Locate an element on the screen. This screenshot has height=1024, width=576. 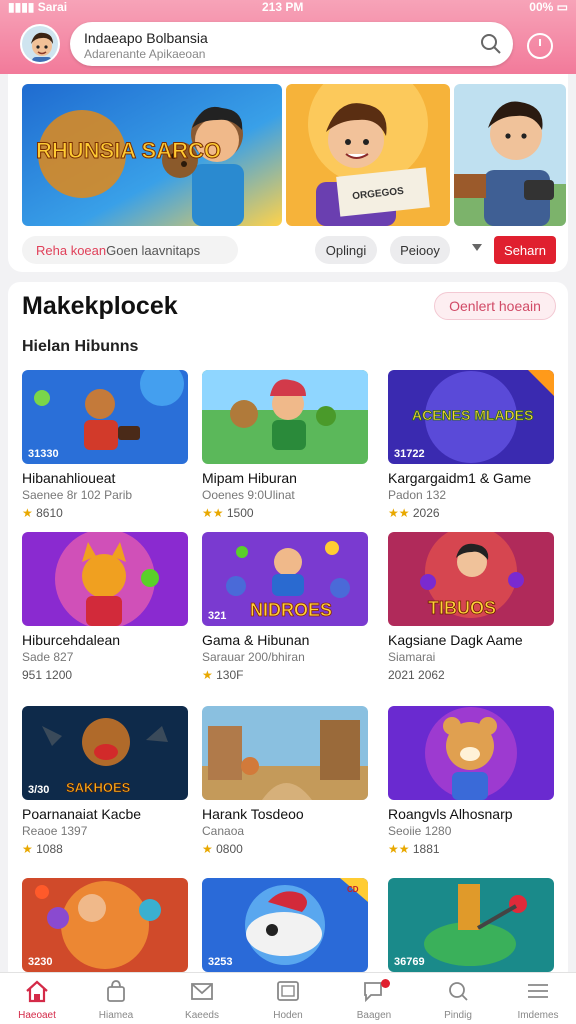
game-badge: 31722 is located at coordinates (409, 454).